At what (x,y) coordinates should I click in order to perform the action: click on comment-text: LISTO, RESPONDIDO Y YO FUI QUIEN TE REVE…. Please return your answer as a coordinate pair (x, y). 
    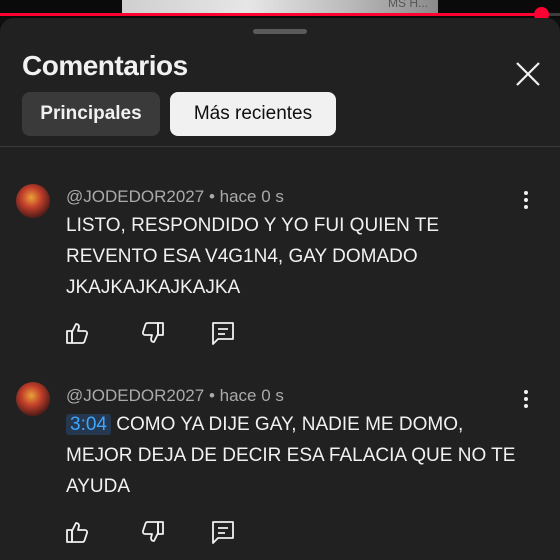
    Looking at the image, I should click on (253, 256).